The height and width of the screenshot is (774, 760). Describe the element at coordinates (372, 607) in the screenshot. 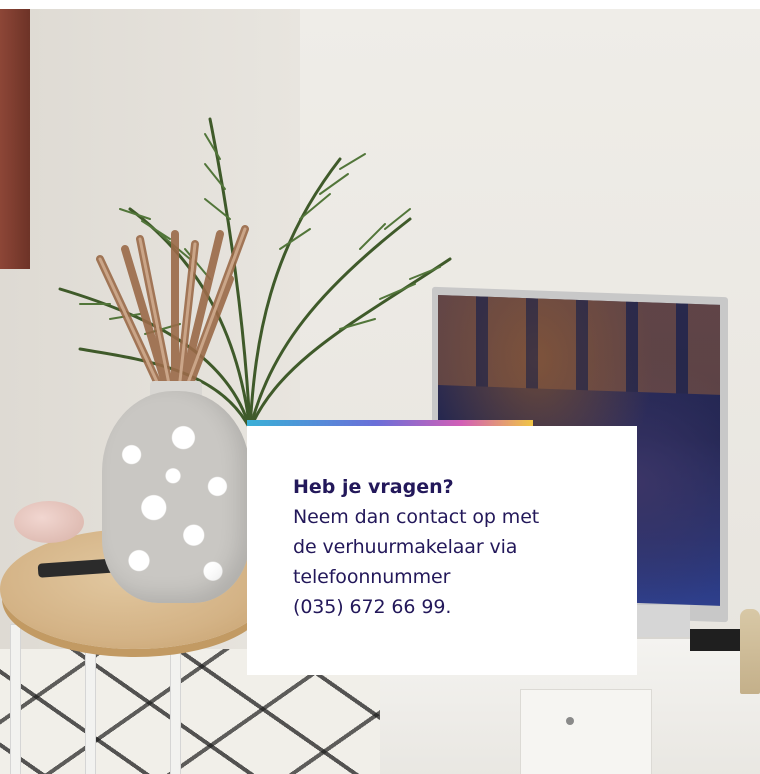

I see `phone-number: (035) 672 66 99.` at that location.